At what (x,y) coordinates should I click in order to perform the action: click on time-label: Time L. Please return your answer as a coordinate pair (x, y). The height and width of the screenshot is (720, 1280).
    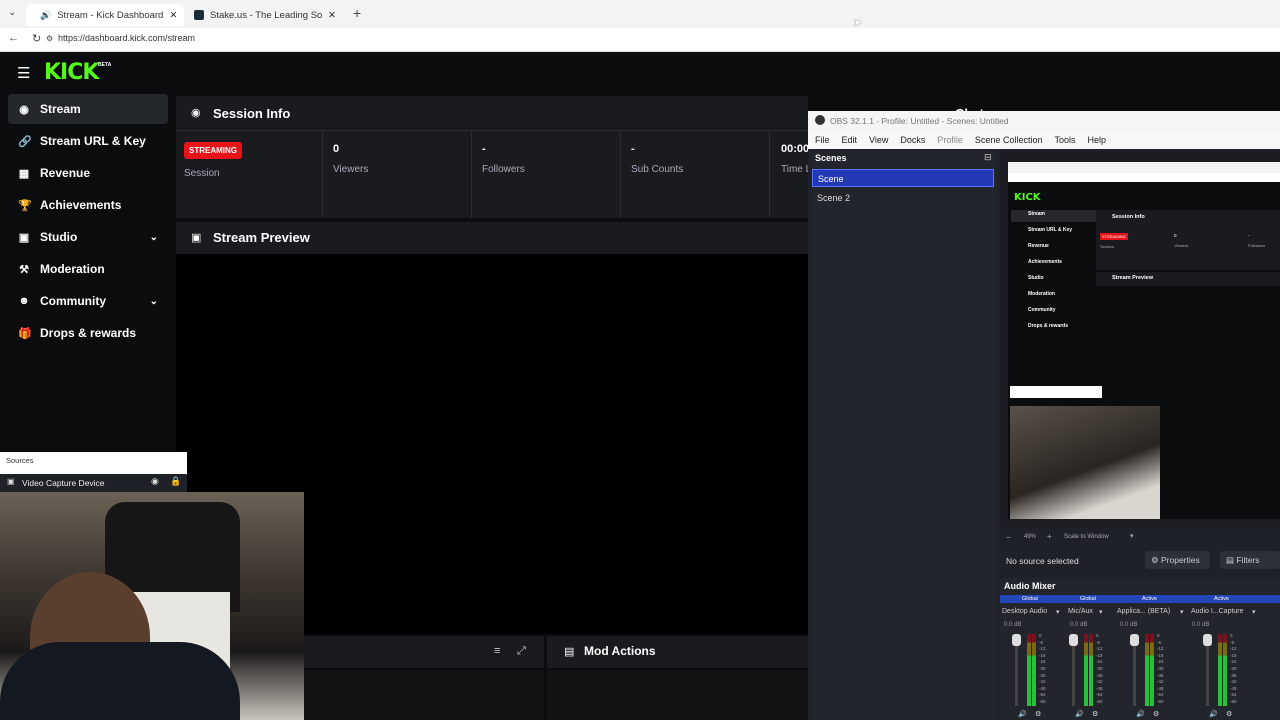
    Looking at the image, I should click on (796, 169).